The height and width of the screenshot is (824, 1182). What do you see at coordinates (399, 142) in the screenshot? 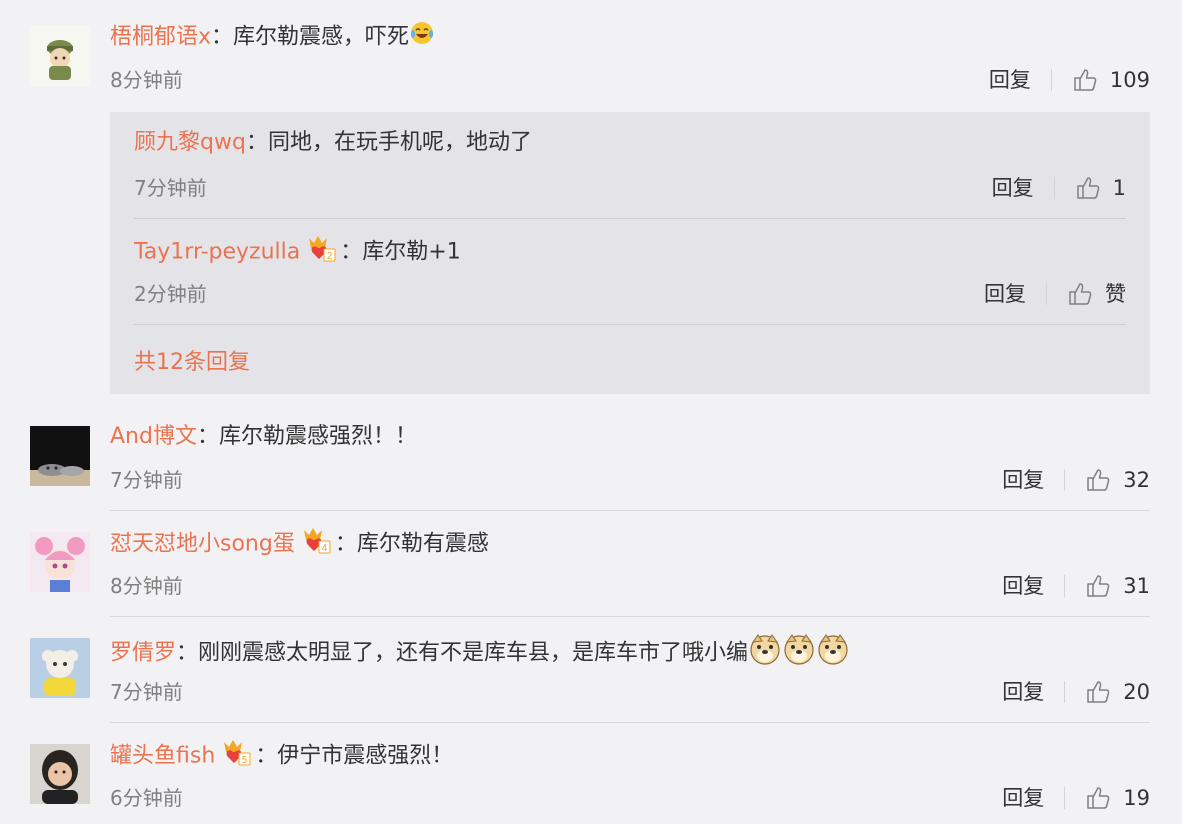
I see `reply-text: 同地，在玩手机呢，地动了` at bounding box center [399, 142].